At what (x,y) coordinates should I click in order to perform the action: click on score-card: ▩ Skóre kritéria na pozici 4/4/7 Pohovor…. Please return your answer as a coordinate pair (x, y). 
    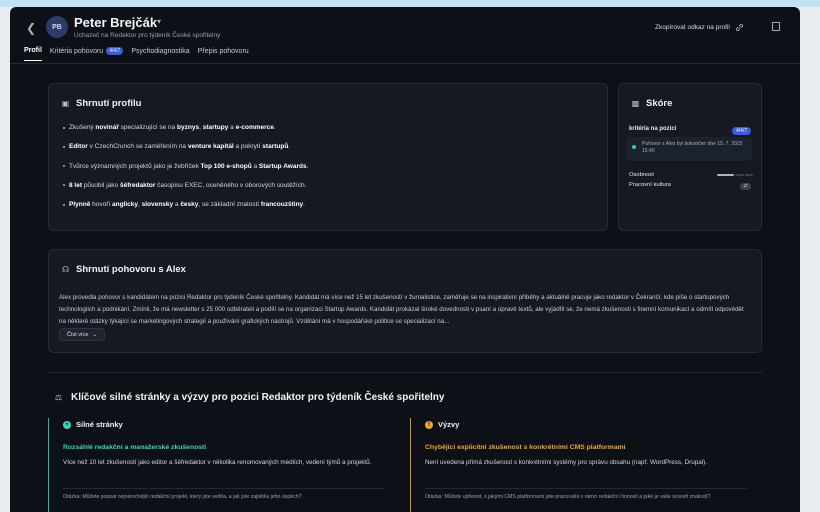
    Looking at the image, I should click on (690, 157).